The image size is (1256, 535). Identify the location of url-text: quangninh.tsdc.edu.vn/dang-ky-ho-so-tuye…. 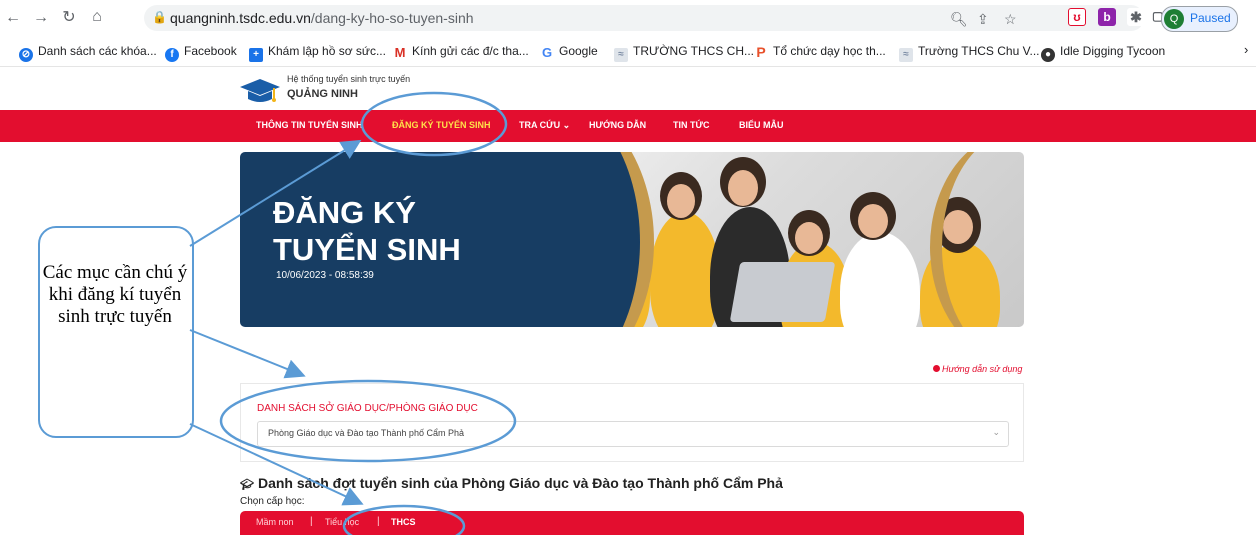
(322, 18).